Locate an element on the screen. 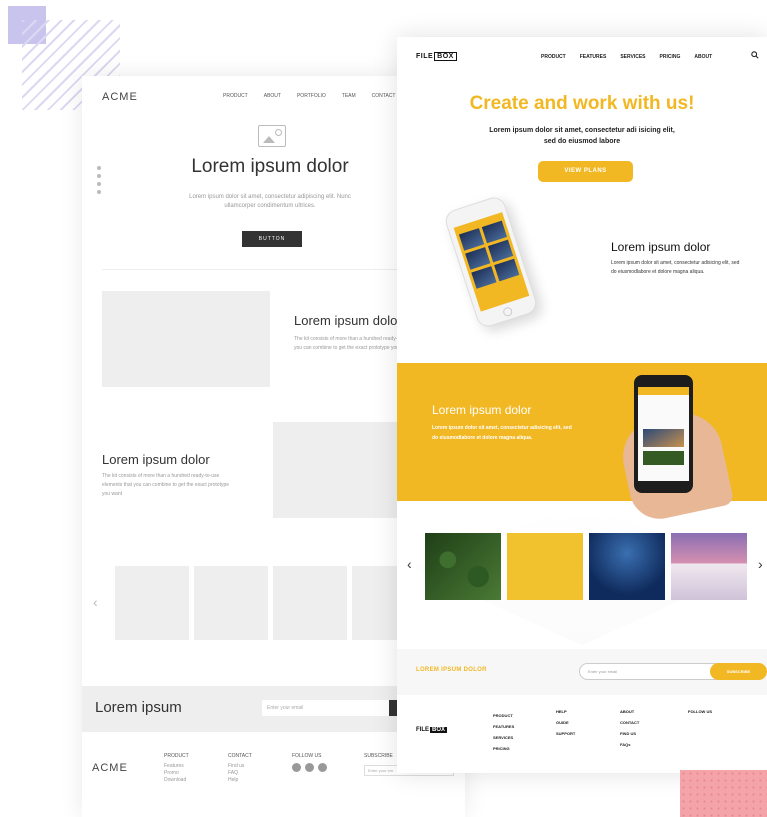 This screenshot has width=767, height=817. footer-link: GUIDE is located at coordinates (565, 722).